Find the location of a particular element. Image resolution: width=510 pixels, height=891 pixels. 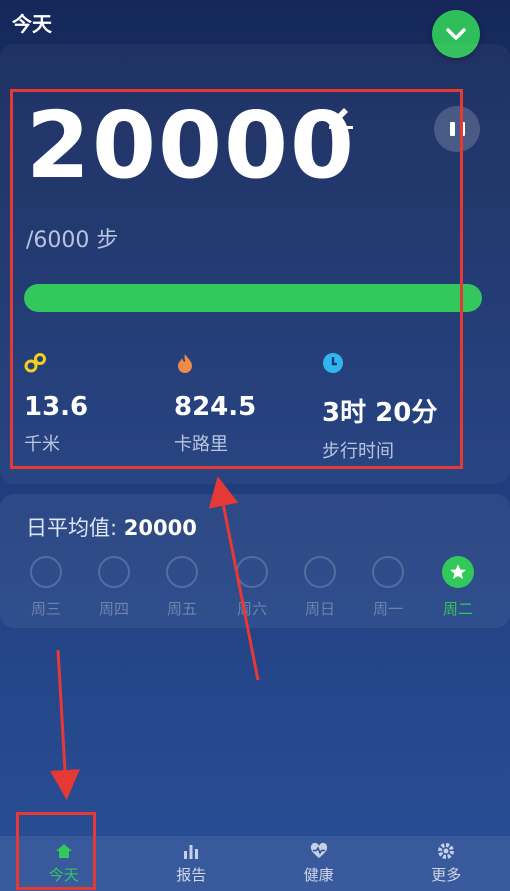

nav-label: 健康 is located at coordinates (318, 875).